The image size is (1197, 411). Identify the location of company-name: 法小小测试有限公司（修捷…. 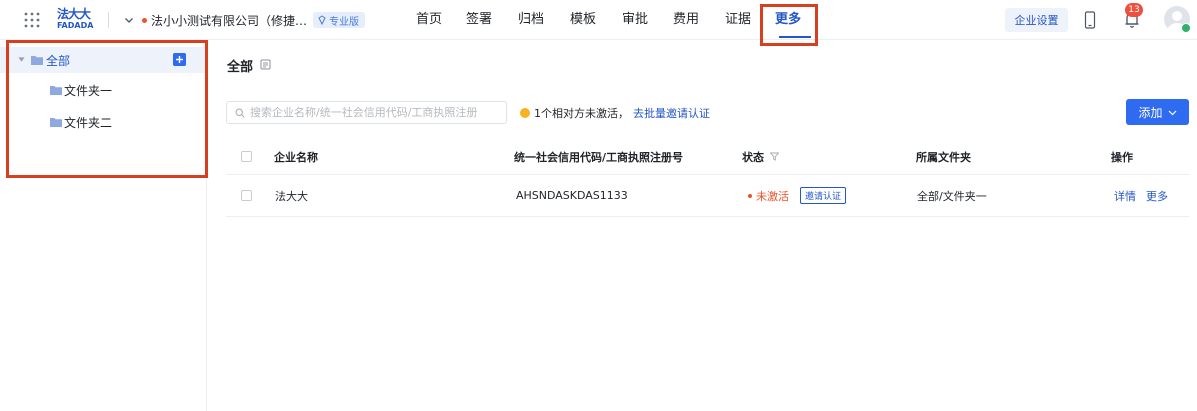
(229, 20).